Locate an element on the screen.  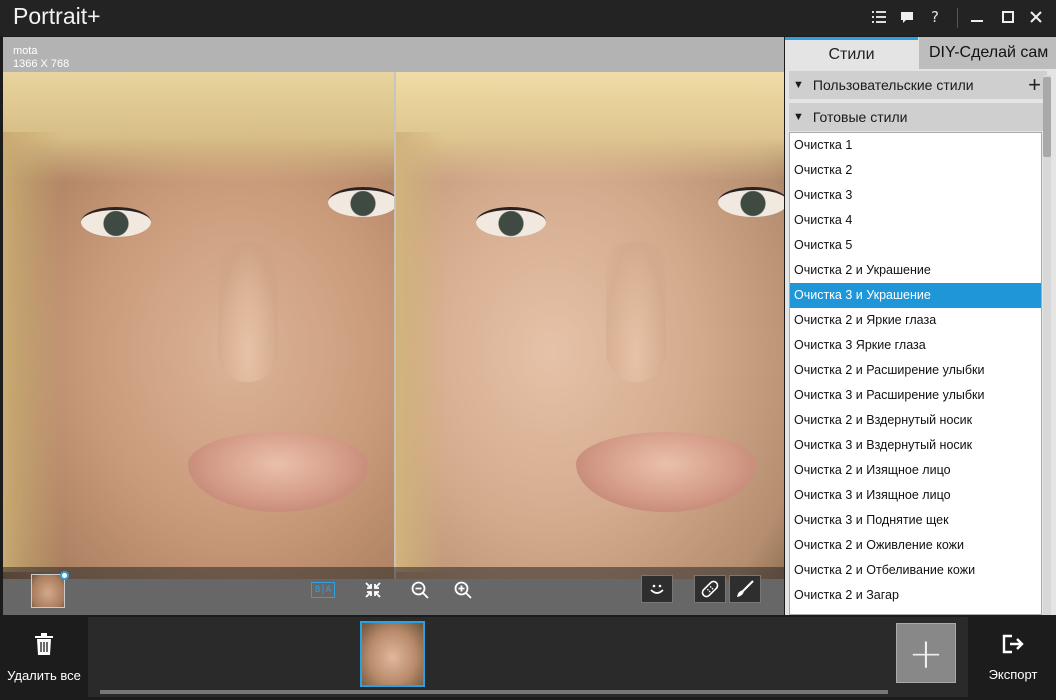
style-item: Очистка 2 и Расширение улыбки is located at coordinates (915, 370).